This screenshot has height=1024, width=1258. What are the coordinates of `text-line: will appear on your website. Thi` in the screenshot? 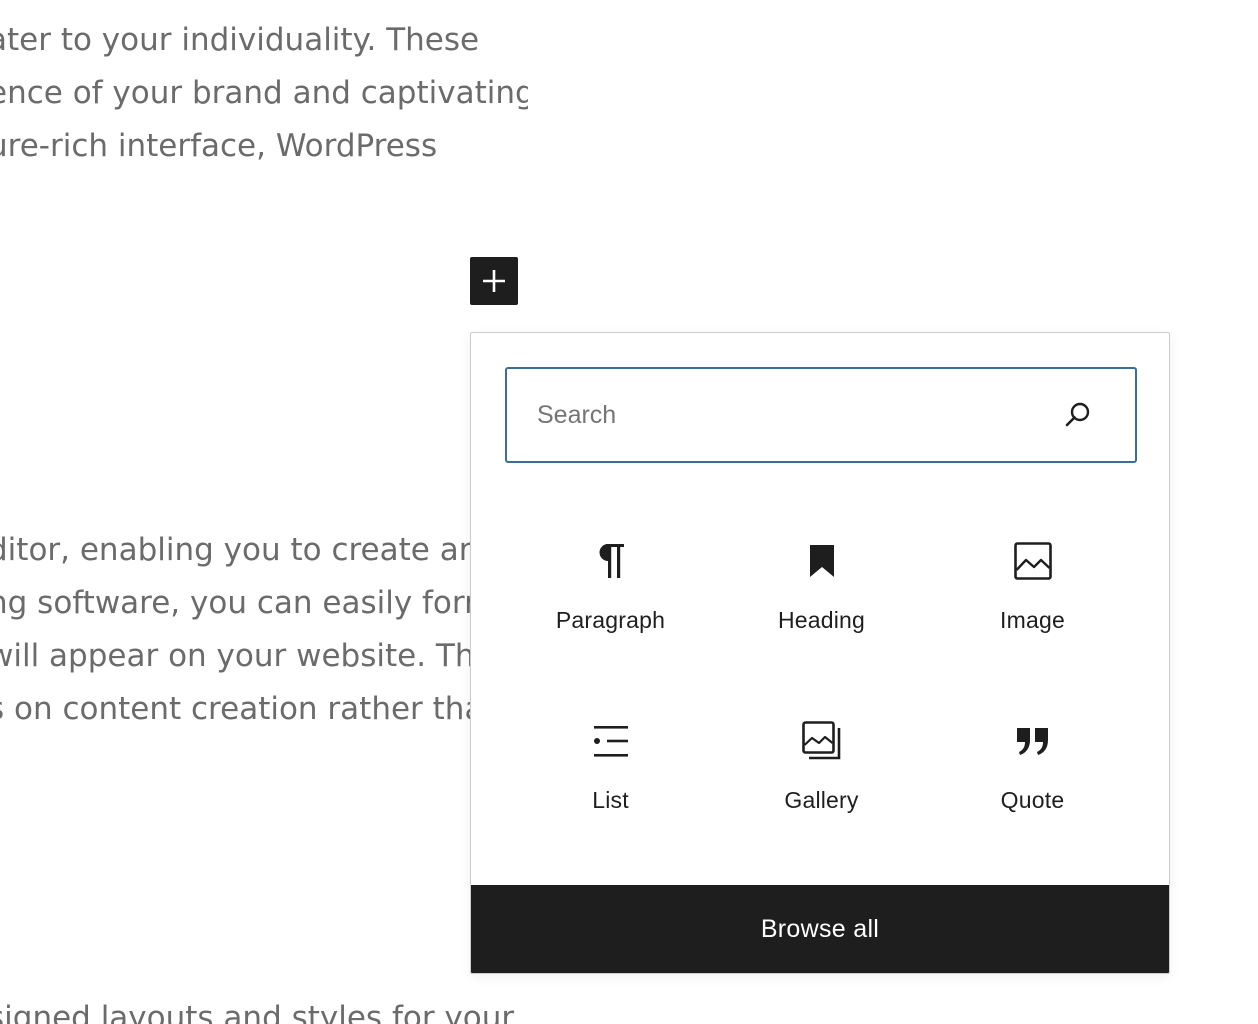 It's located at (235, 656).